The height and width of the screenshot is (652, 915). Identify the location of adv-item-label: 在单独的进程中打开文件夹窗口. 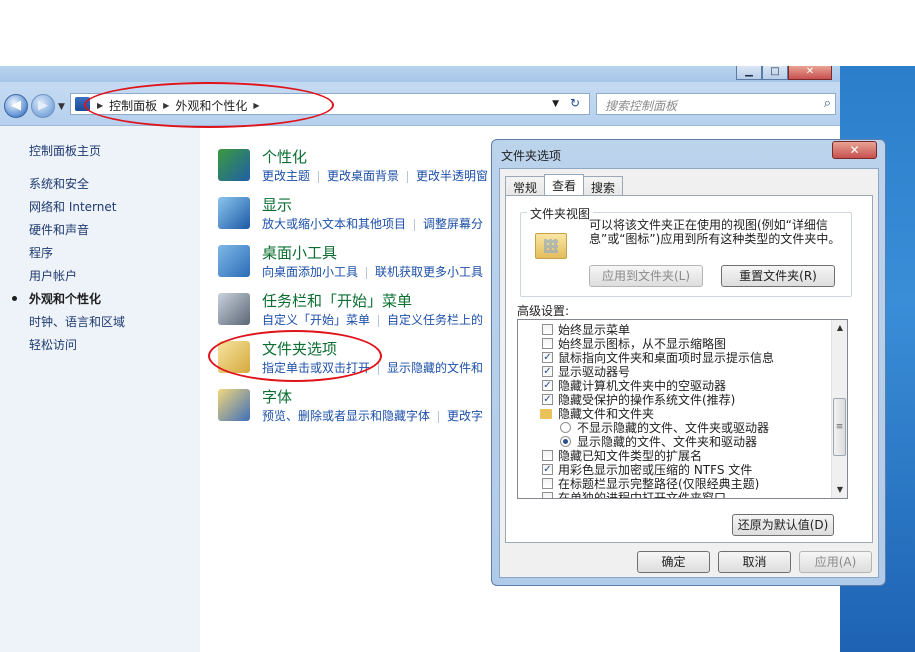
(642, 495).